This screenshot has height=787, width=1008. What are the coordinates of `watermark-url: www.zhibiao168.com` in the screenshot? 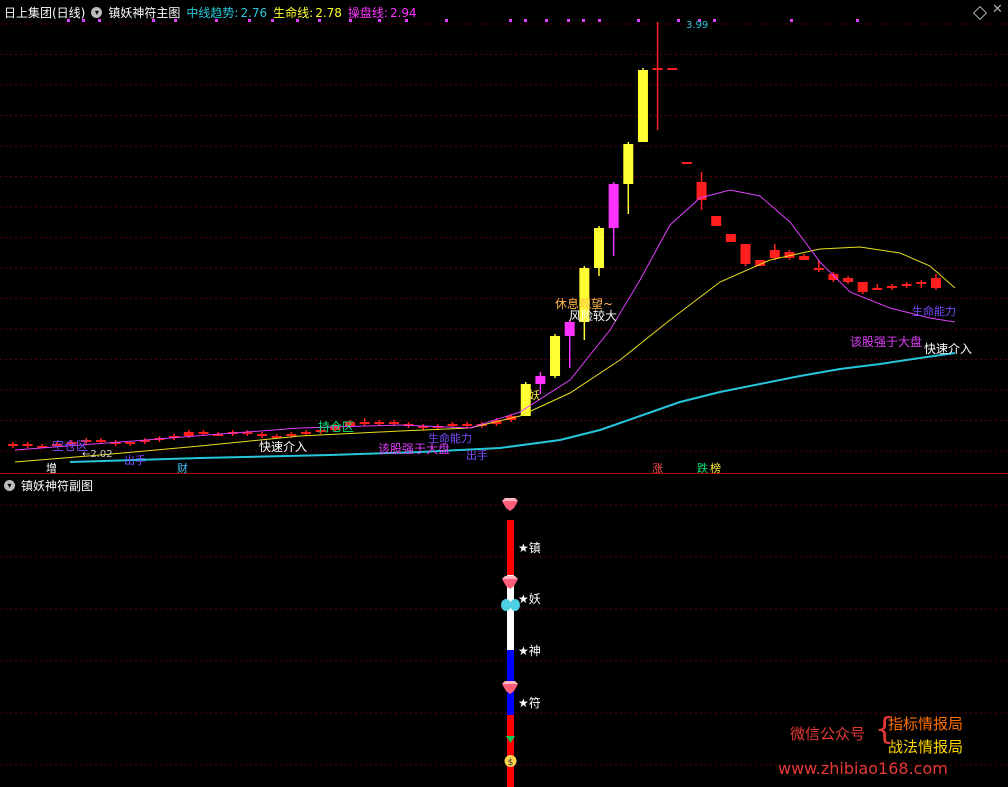 It's located at (863, 768).